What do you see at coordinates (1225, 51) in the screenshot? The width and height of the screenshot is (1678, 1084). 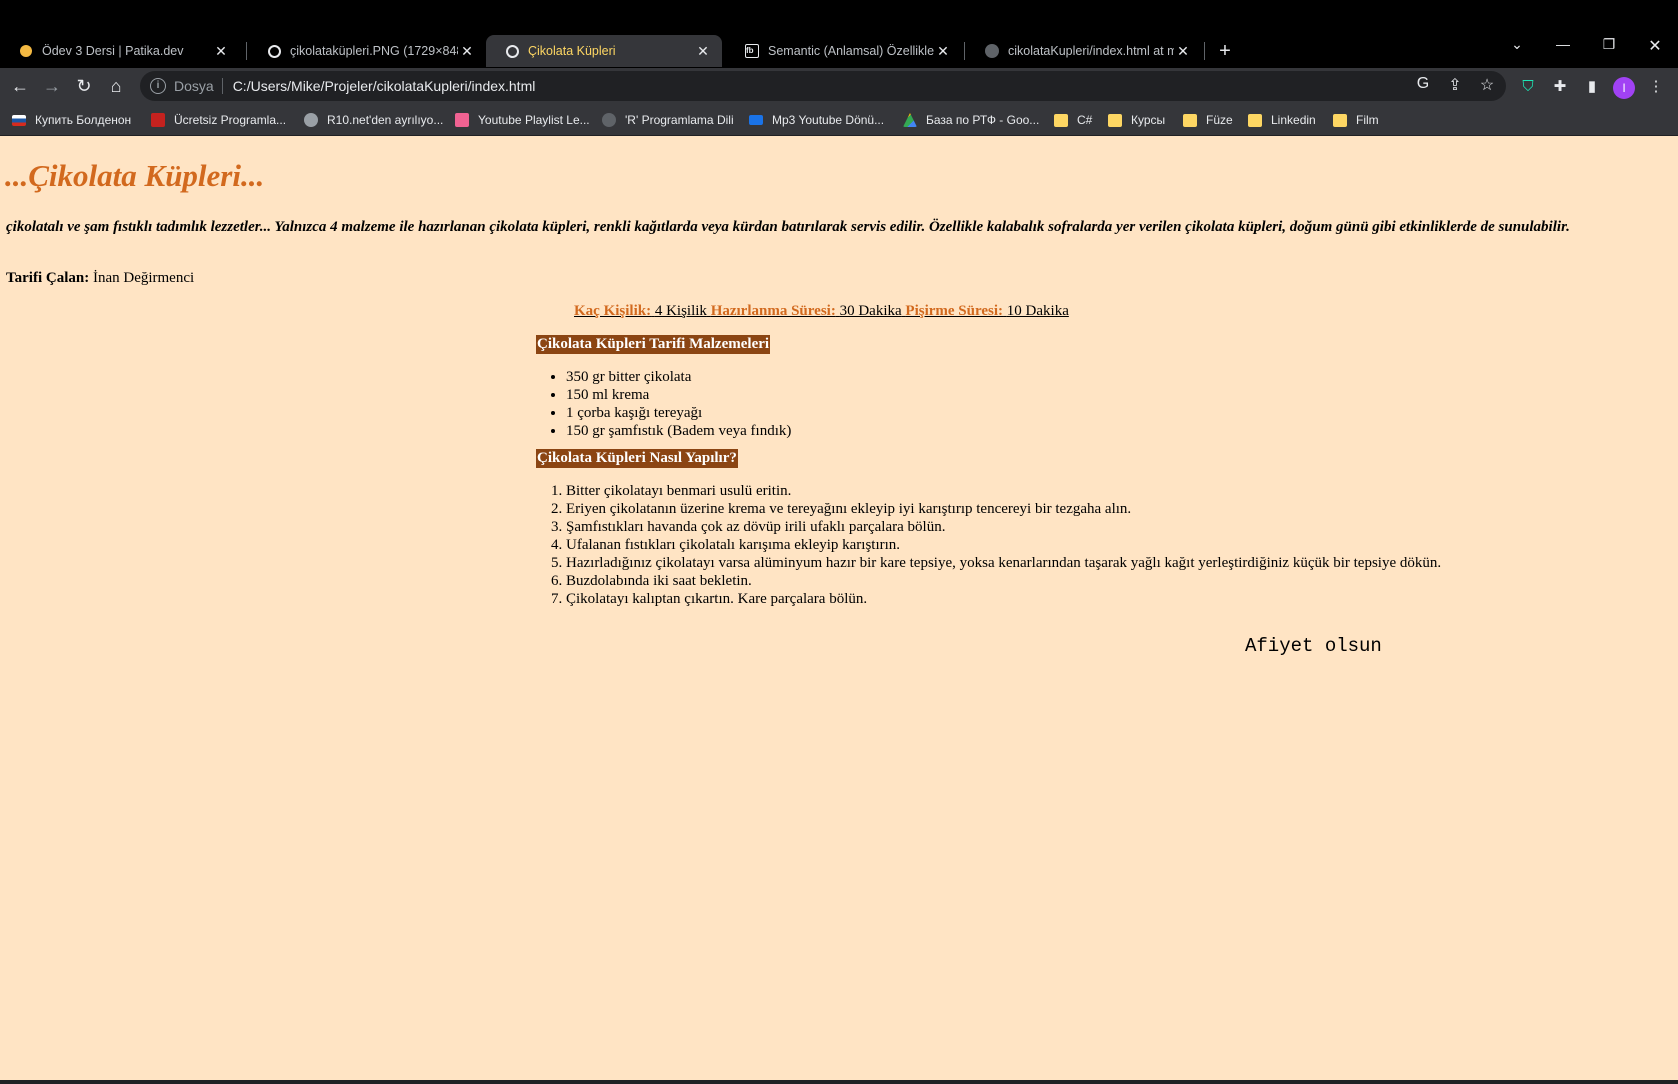 I see `new-tab-button: +` at bounding box center [1225, 51].